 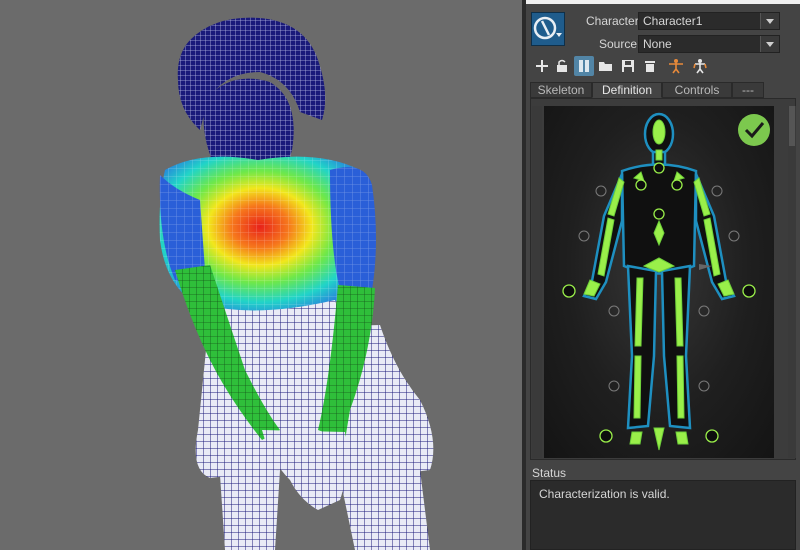 What do you see at coordinates (748, 90) in the screenshot?
I see `tab-more: ---` at bounding box center [748, 90].